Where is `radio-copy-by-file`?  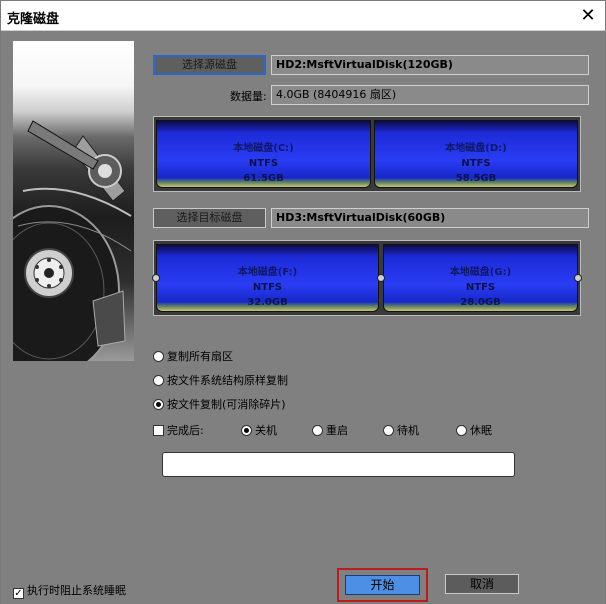
radio-copy-by-file is located at coordinates (158, 404).